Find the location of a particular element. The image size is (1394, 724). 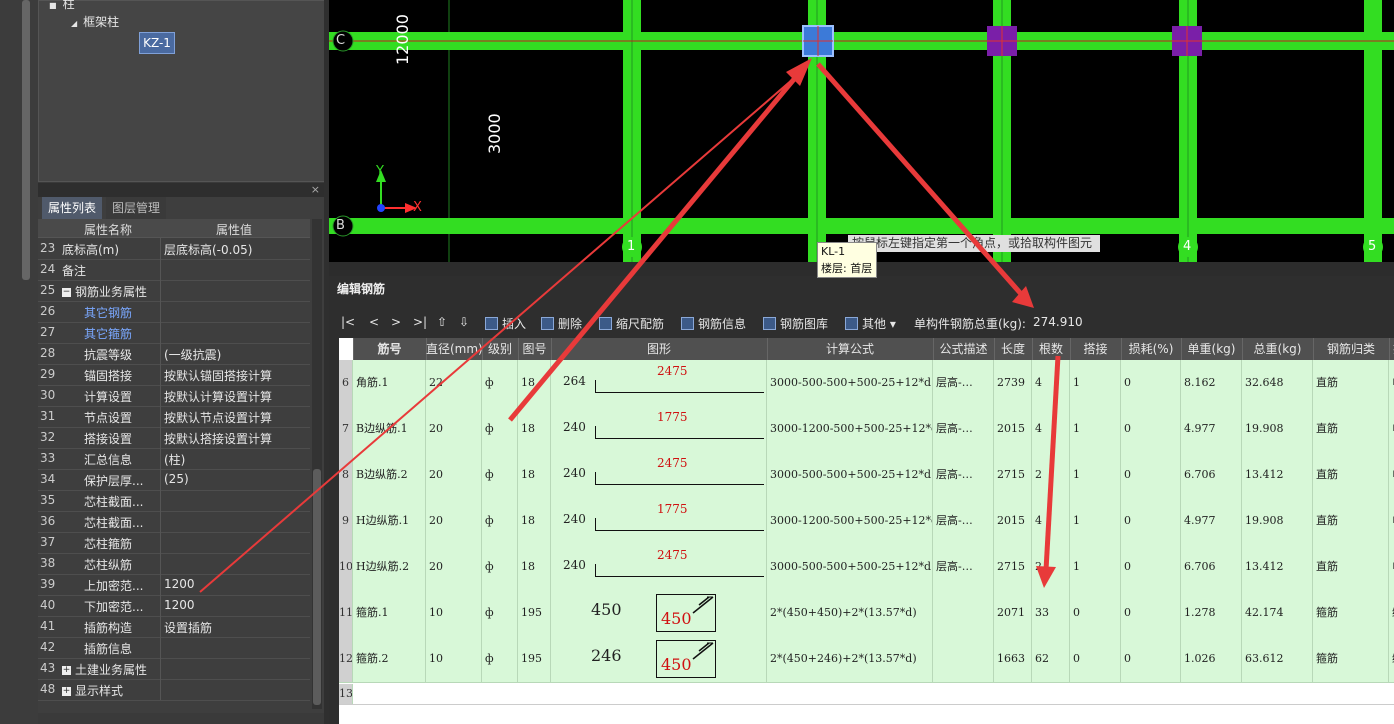

property-row: 27 其它箍筋 is located at coordinates (174, 333).